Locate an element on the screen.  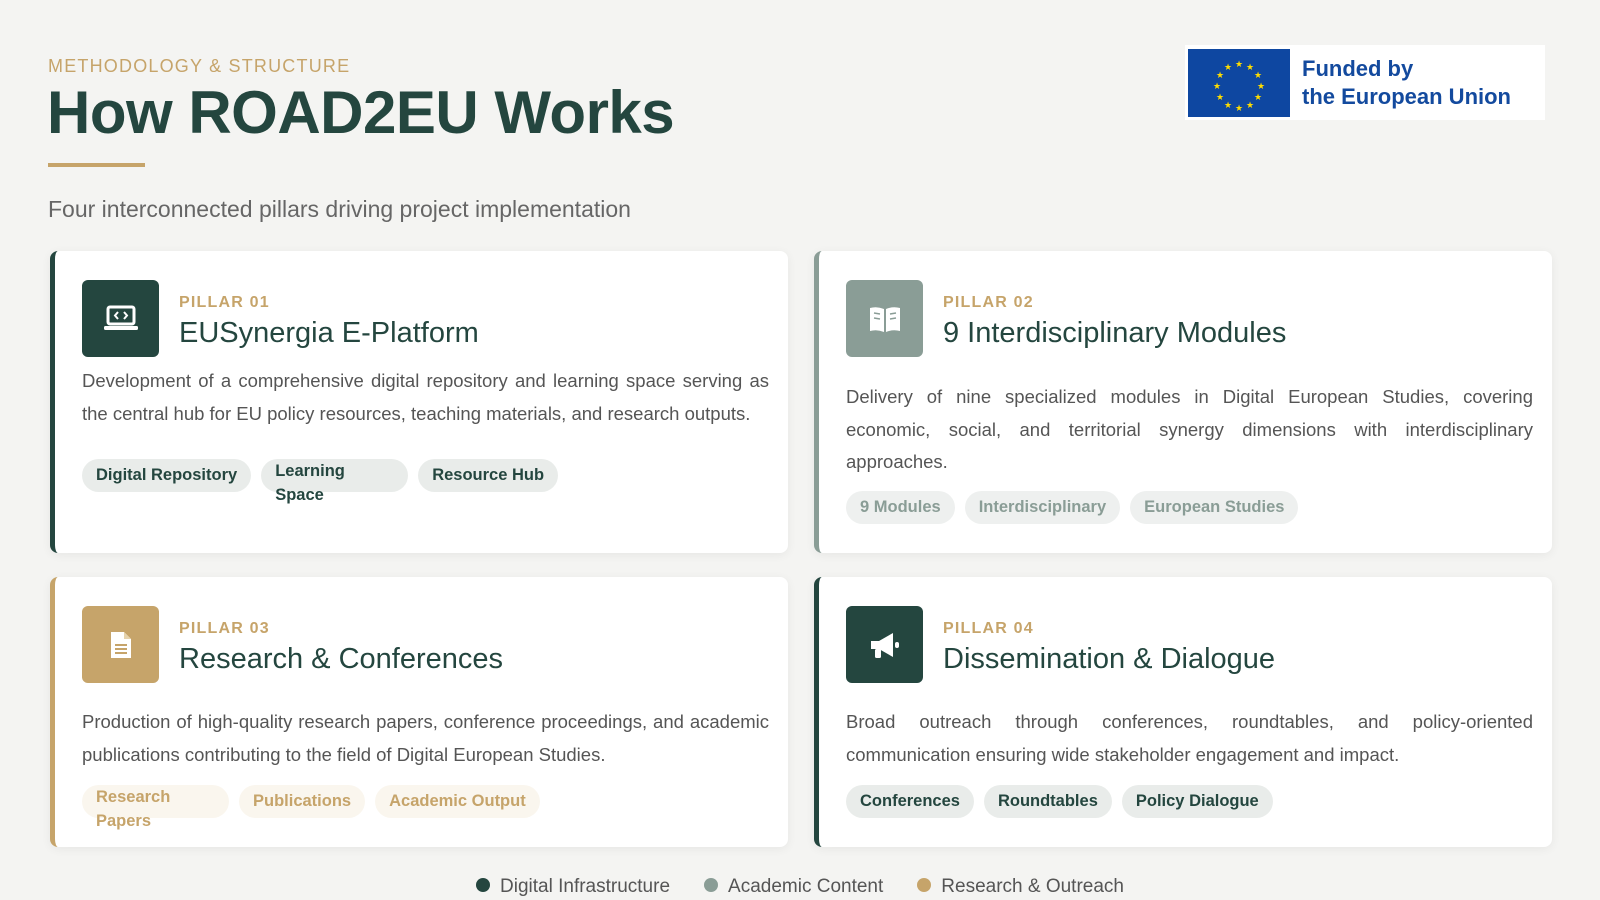
section-eyebrow: METHODOLOGY & STRUCTURE is located at coordinates (199, 66).